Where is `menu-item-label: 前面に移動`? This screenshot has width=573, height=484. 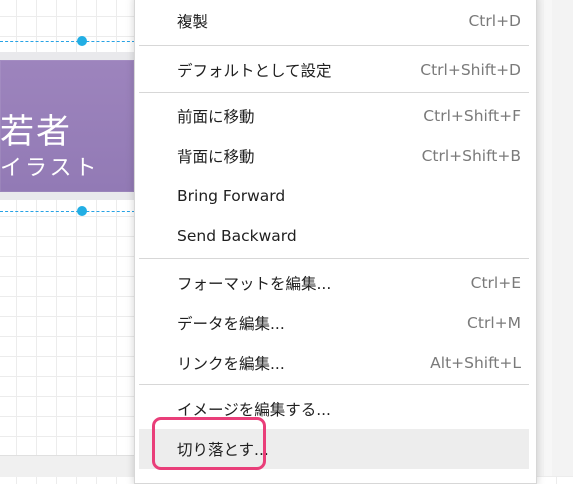
menu-item-label: 前面に移動 is located at coordinates (216, 117).